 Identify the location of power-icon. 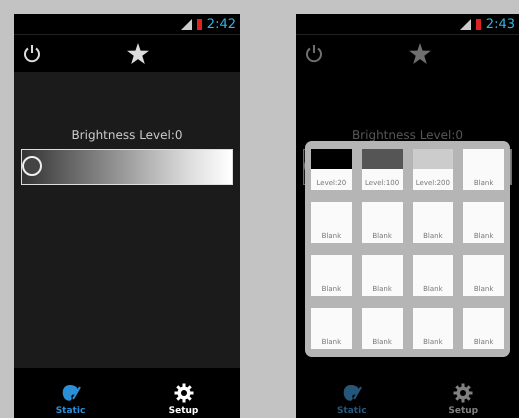
(32, 54).